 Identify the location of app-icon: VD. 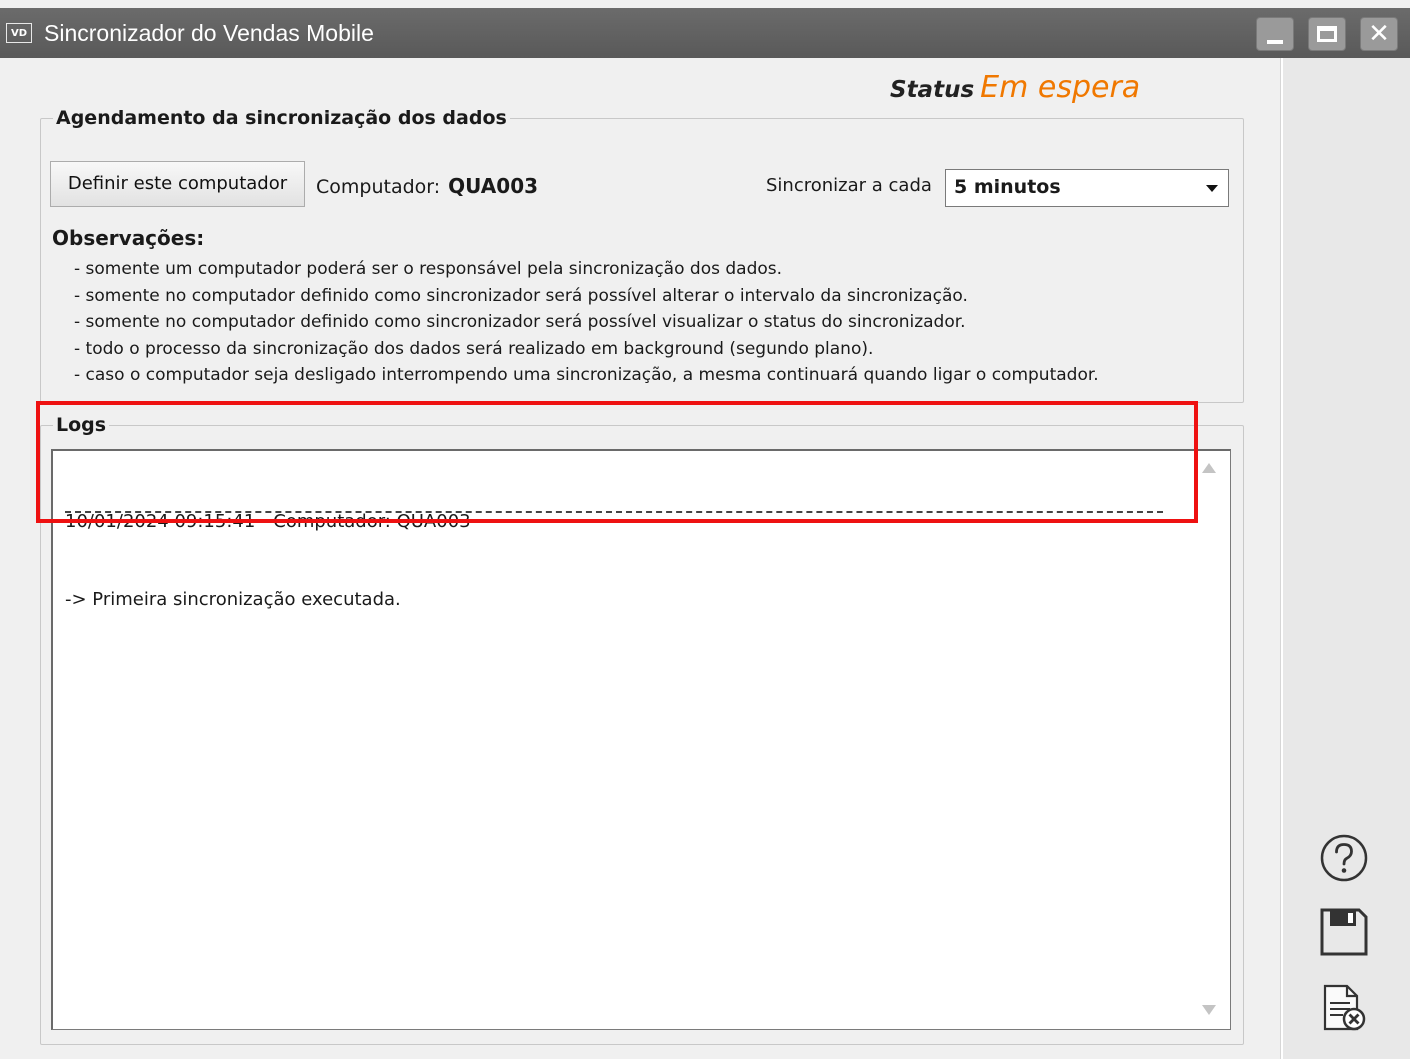
(19, 33).